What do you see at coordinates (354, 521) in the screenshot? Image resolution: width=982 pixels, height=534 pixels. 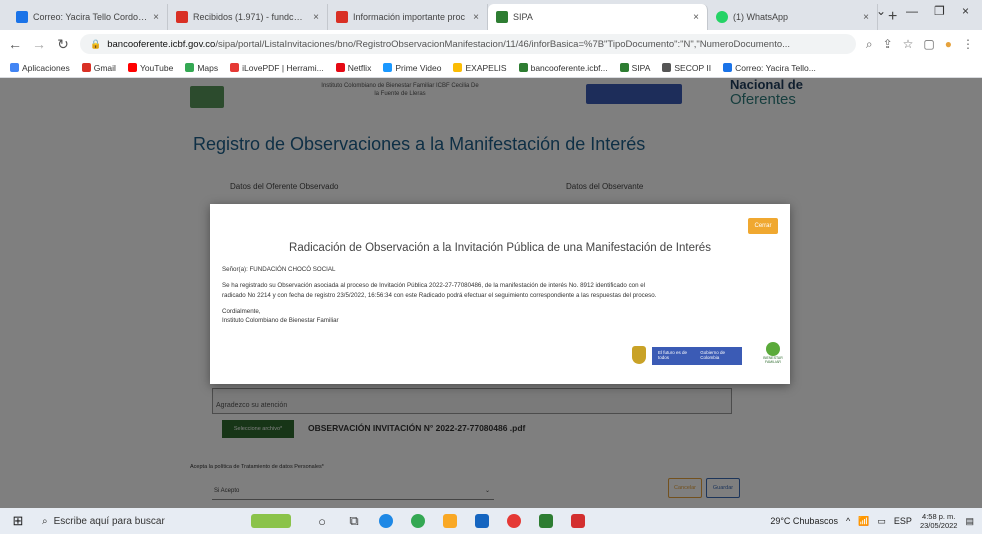 I see `task-view-icon: ⧉` at bounding box center [354, 521].